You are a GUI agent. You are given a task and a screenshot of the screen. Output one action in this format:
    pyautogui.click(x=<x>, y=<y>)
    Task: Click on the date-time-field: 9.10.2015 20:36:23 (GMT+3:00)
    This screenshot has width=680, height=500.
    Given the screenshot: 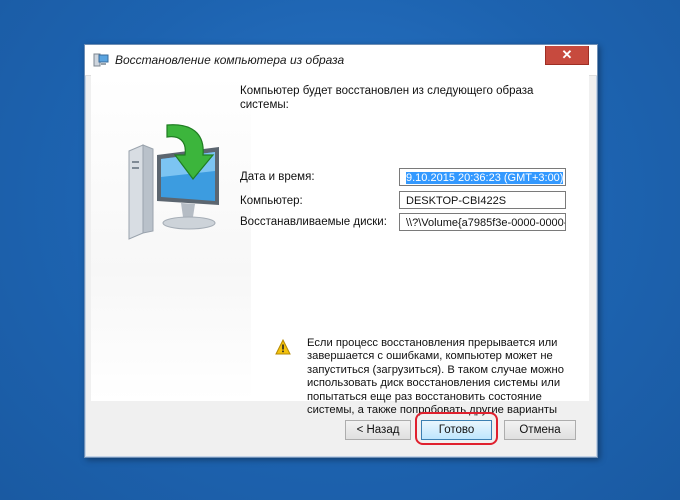 What is the action you would take?
    pyautogui.click(x=482, y=177)
    